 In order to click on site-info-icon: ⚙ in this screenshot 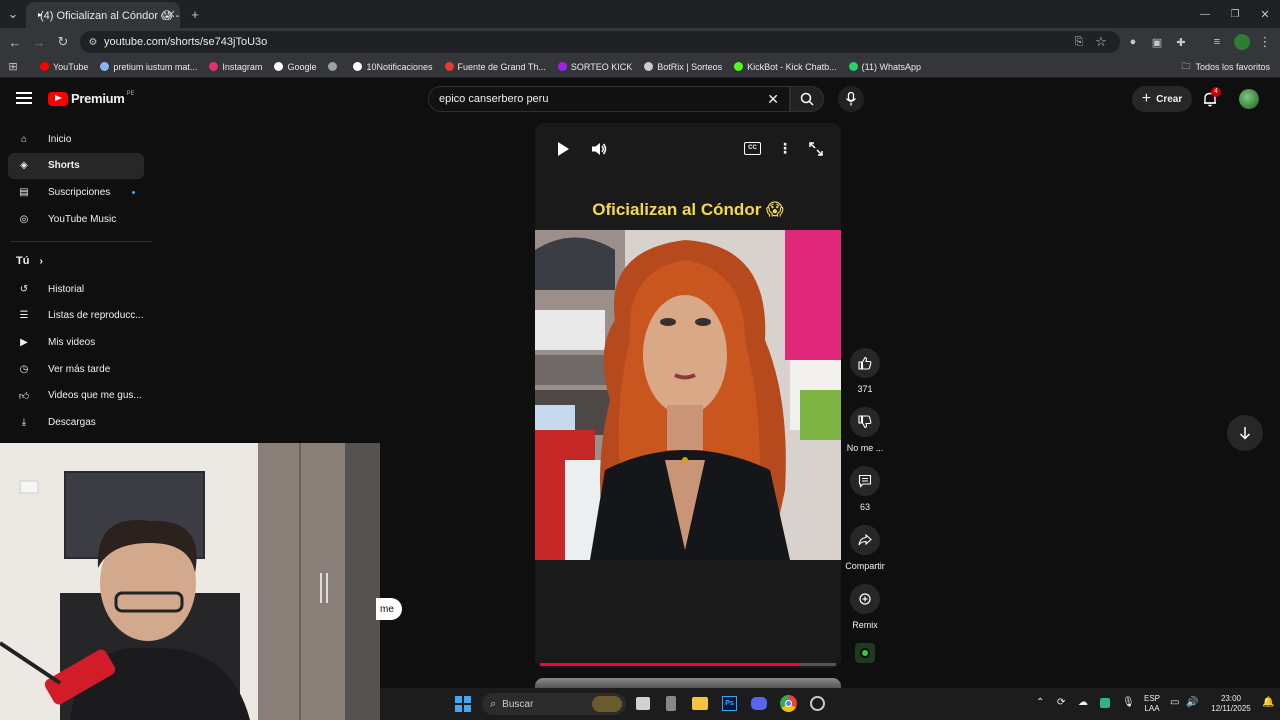, I will do `click(93, 42)`.